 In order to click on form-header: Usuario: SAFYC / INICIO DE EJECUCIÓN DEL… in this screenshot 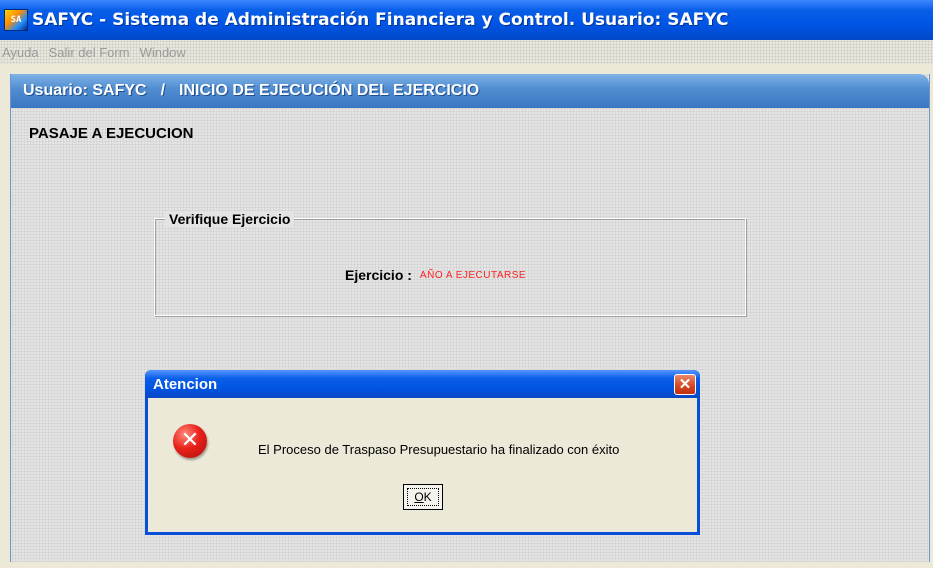, I will do `click(470, 91)`.